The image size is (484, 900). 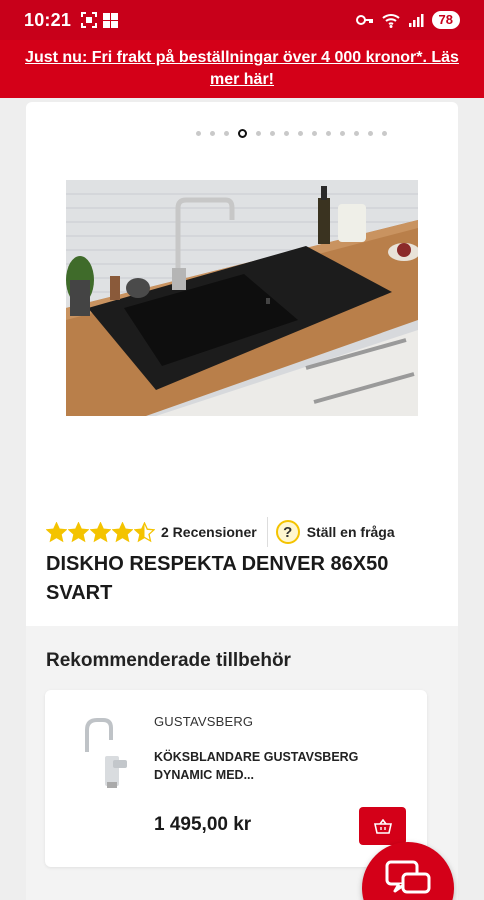 I want to click on basket-icon, so click(x=382, y=826).